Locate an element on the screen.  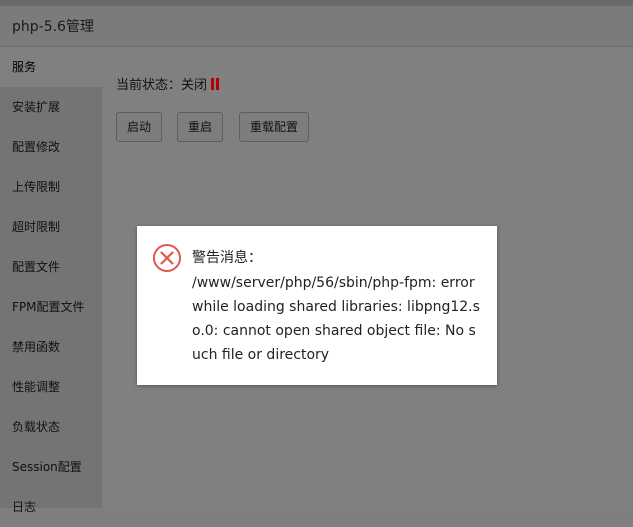
sidebar-item-label: Session配置 is located at coordinates (47, 467).